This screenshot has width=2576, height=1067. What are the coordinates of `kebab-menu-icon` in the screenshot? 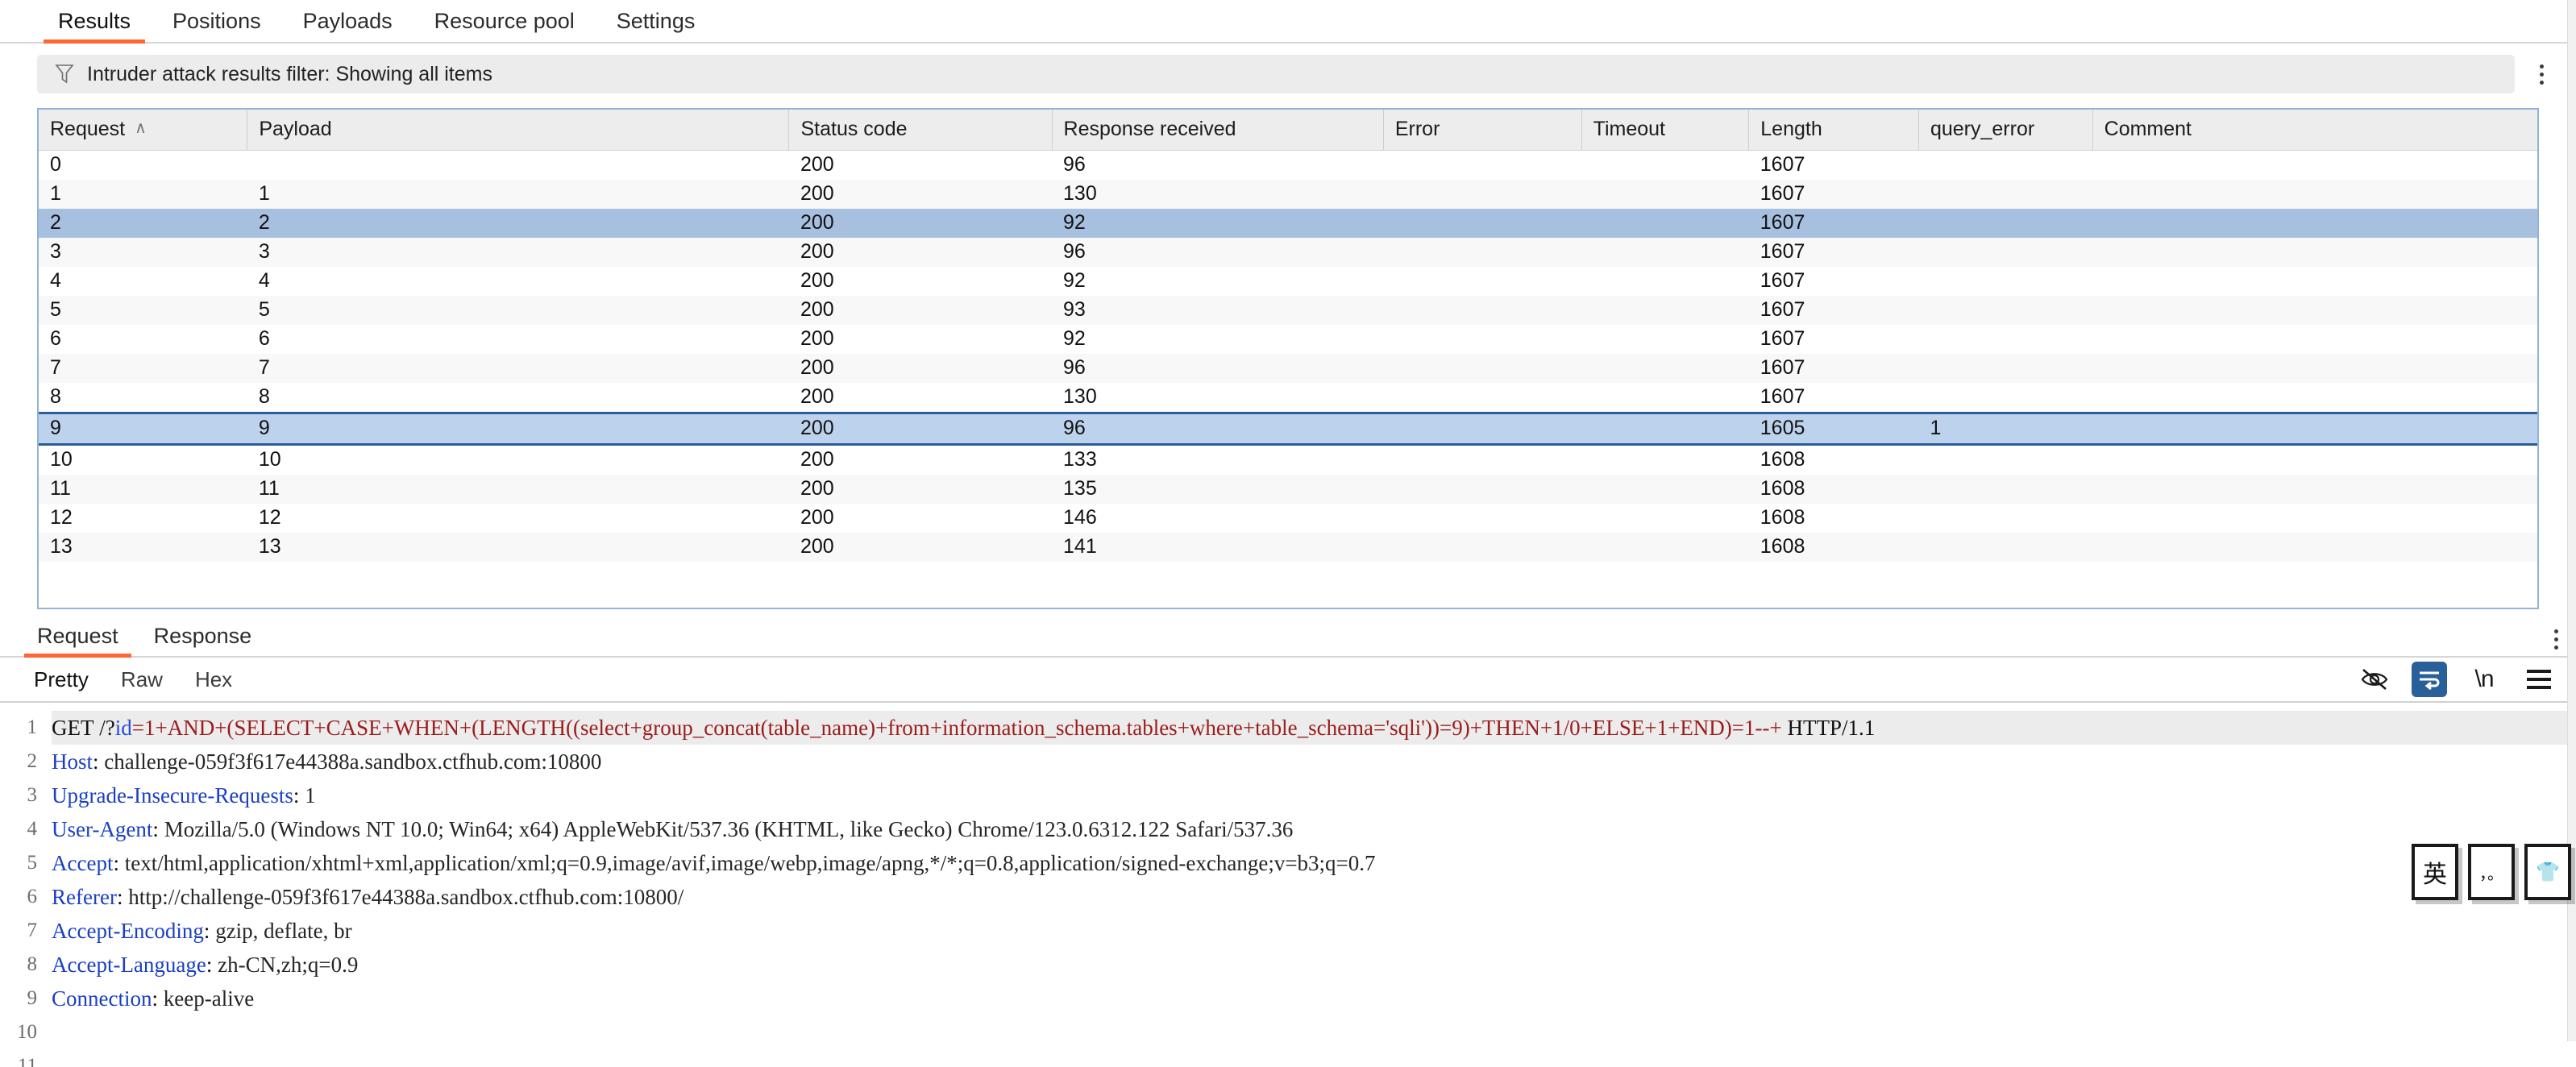 It's located at (2541, 74).